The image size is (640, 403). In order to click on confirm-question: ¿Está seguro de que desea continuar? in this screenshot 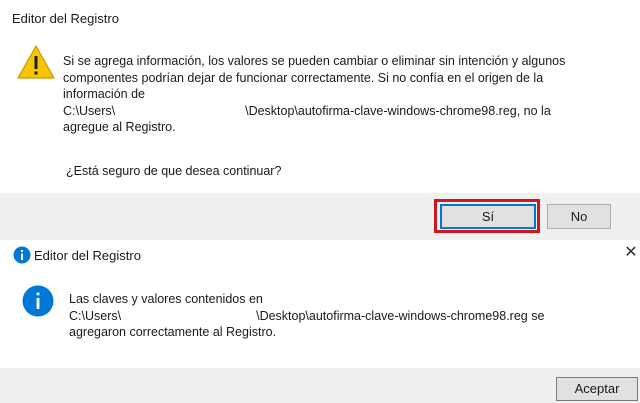, I will do `click(174, 171)`.